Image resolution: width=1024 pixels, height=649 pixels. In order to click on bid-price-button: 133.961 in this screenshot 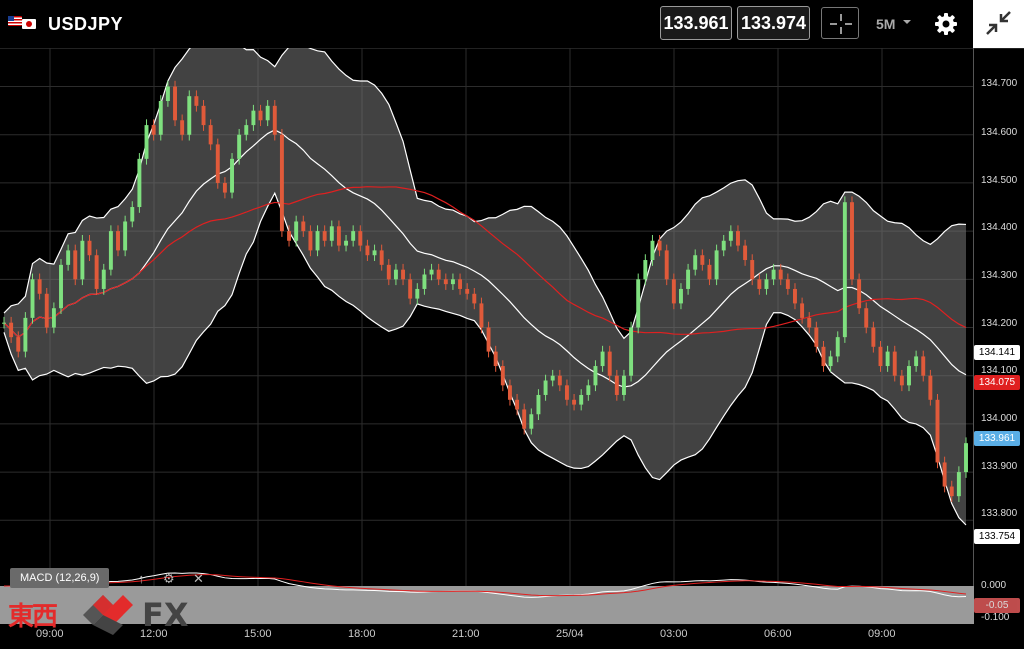, I will do `click(696, 23)`.